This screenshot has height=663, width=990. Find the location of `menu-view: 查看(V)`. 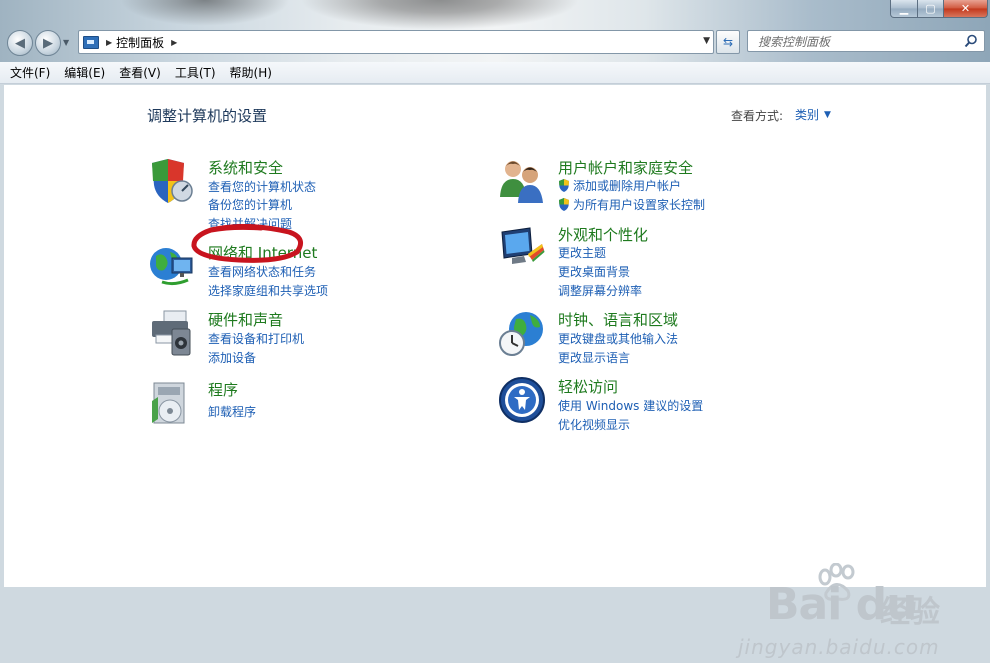

menu-view: 查看(V) is located at coordinates (140, 72).